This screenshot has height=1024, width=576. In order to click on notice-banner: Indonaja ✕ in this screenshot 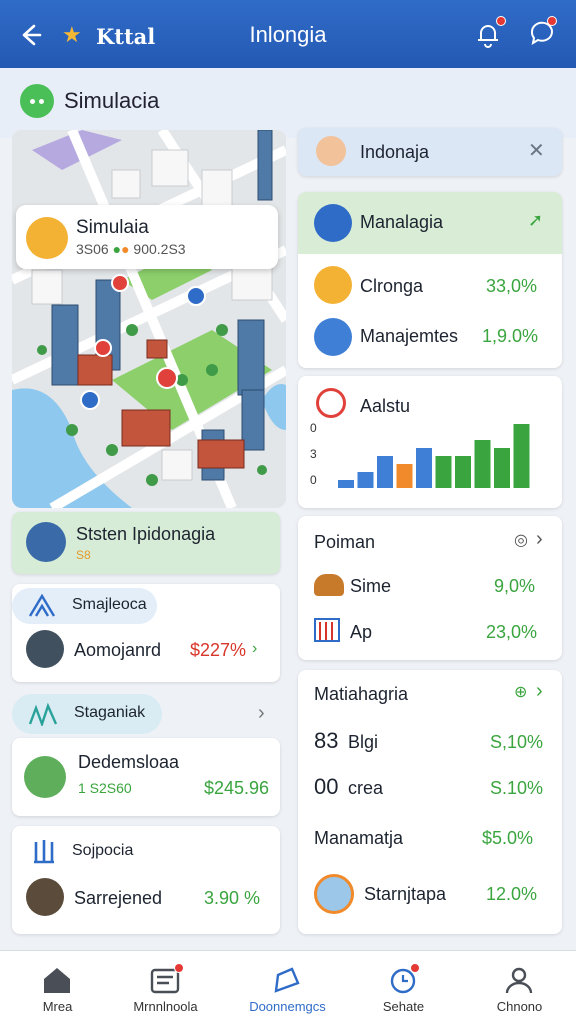, I will do `click(430, 152)`.